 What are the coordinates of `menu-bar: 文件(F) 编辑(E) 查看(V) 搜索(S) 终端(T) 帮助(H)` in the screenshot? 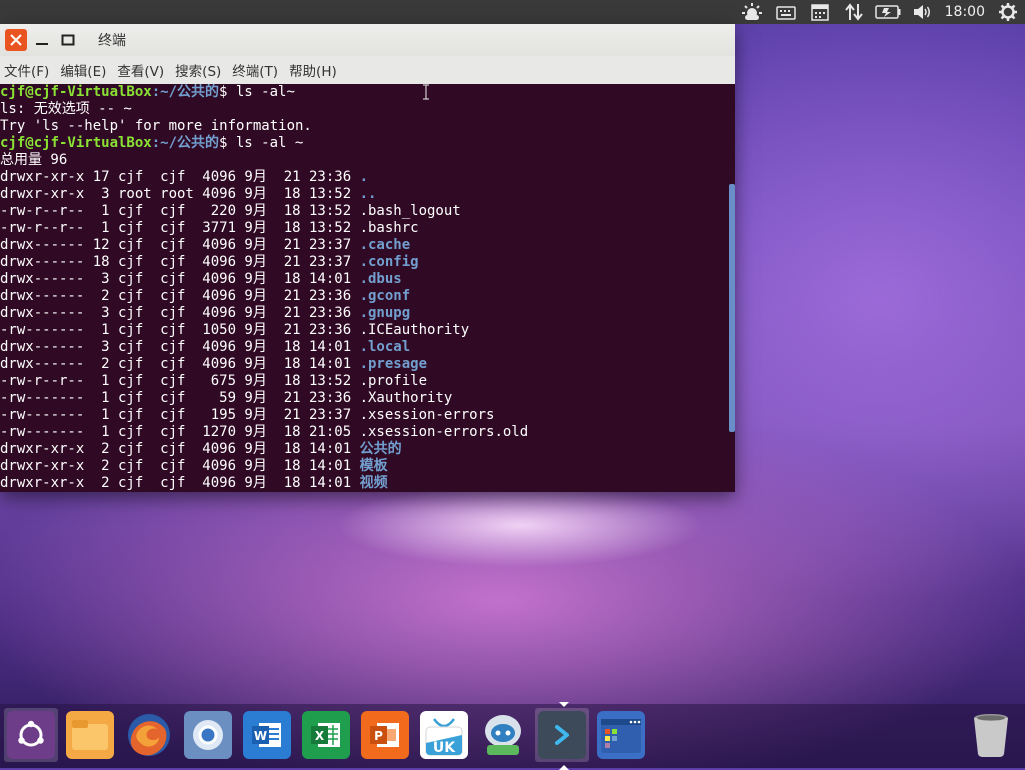 It's located at (367, 70).